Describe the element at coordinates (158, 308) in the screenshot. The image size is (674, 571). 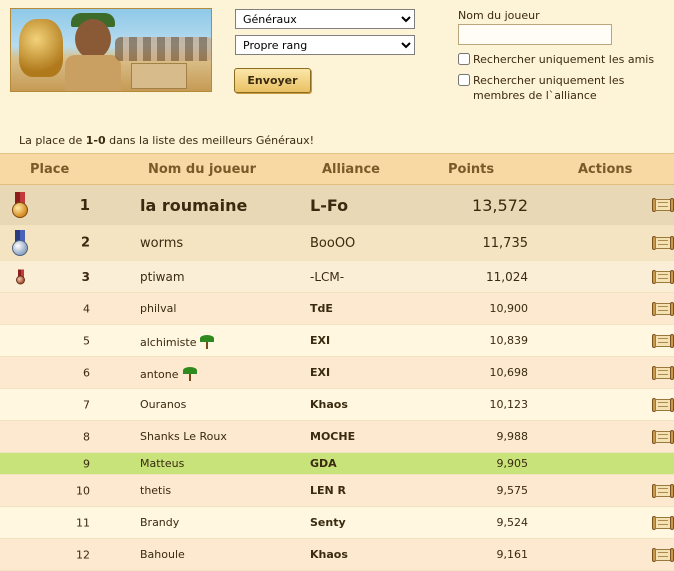
I see `player-name-link: philval` at that location.